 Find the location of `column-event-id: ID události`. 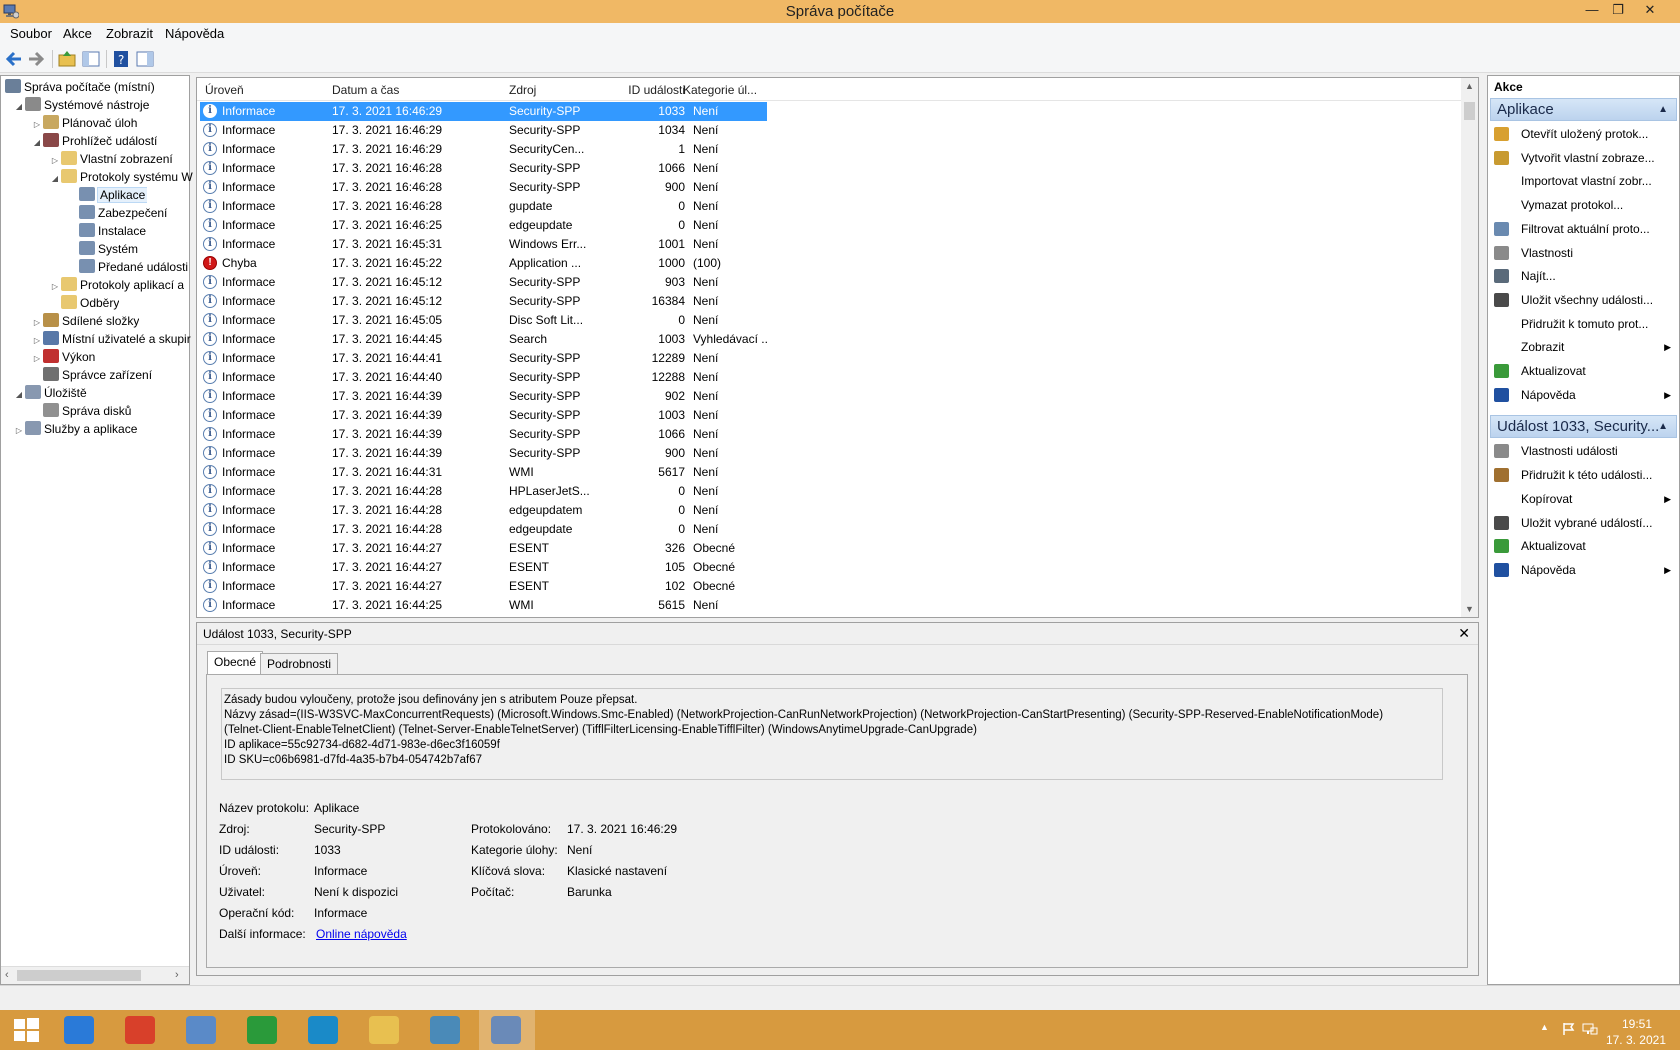

column-event-id: ID události is located at coordinates (650, 90).